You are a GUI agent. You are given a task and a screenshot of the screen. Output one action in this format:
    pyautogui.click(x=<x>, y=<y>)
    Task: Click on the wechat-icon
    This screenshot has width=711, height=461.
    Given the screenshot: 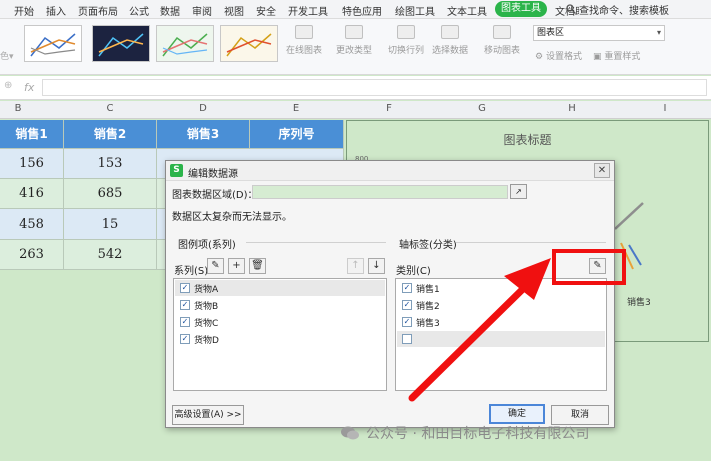 What is the action you would take?
    pyautogui.click(x=350, y=433)
    